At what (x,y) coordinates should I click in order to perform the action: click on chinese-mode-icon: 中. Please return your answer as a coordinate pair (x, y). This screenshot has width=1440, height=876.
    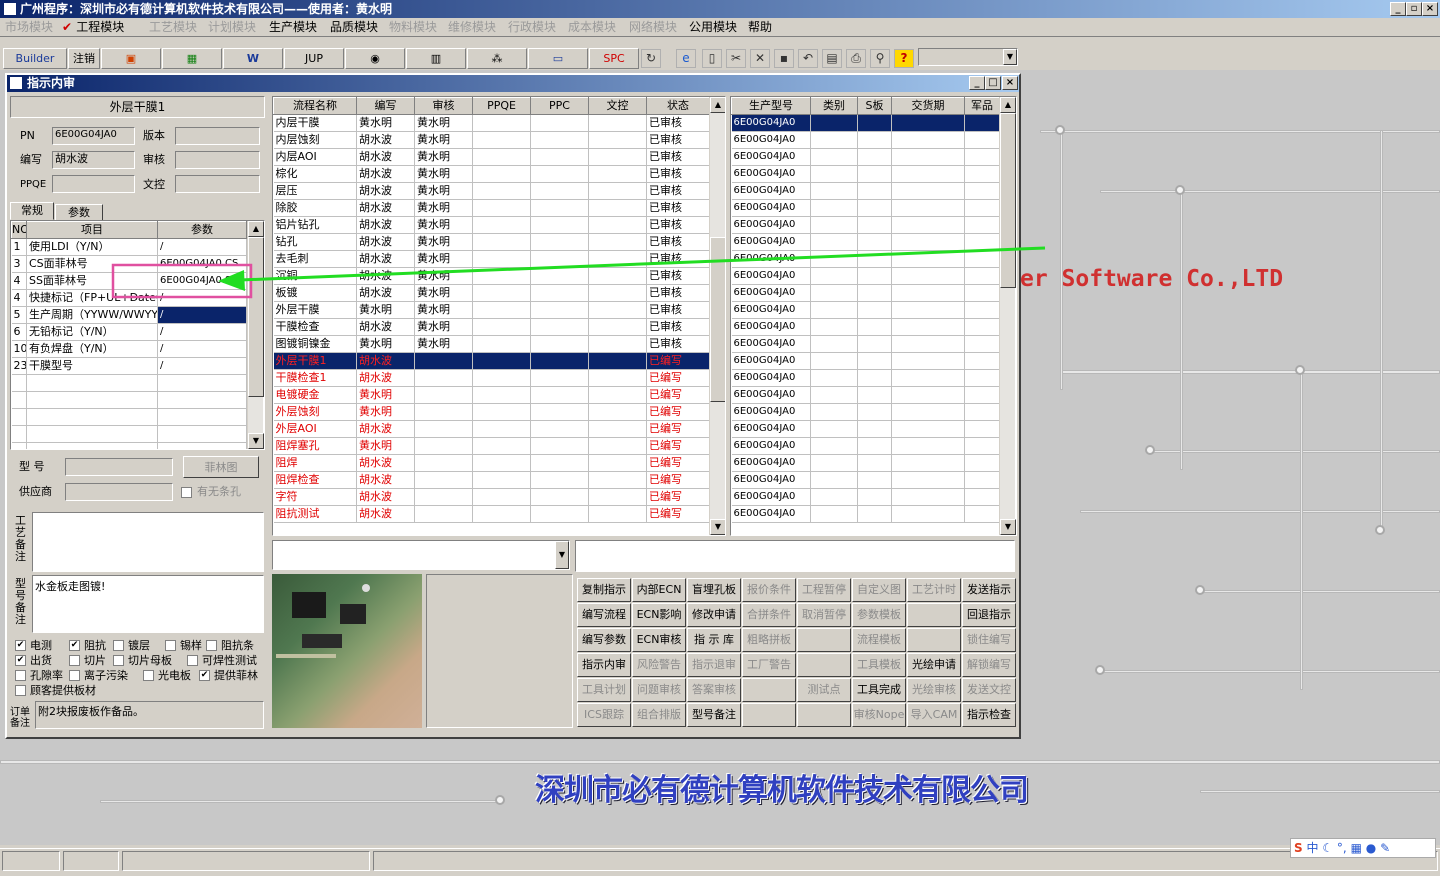
    Looking at the image, I should click on (1312, 848).